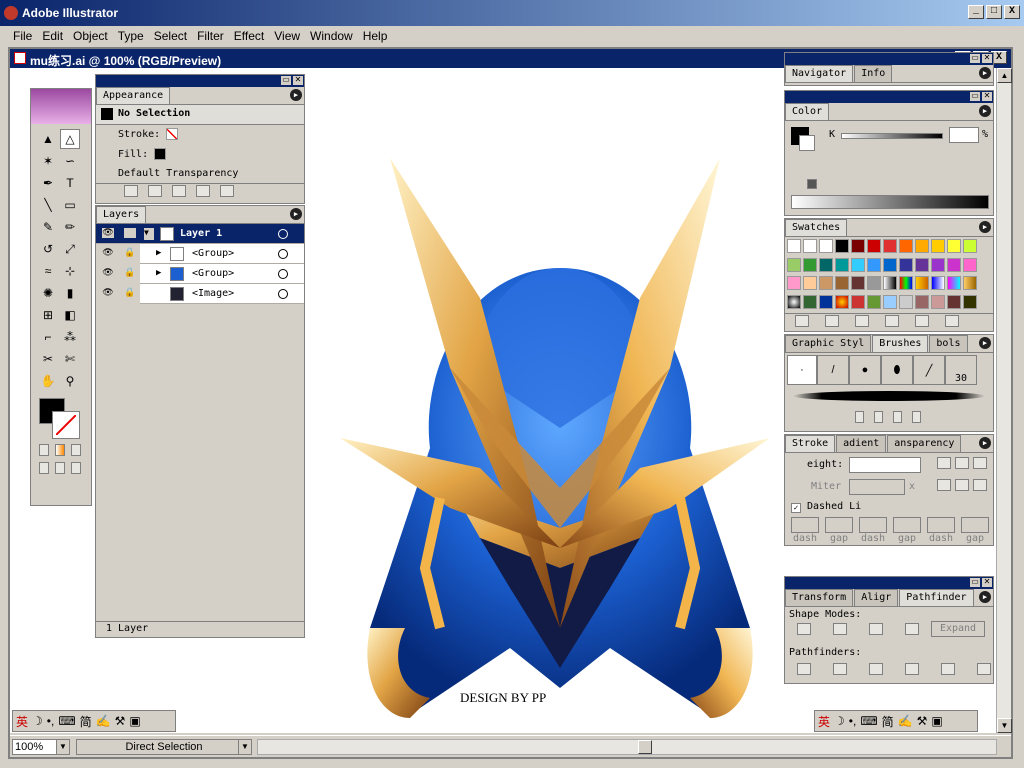 The width and height of the screenshot is (1024, 768). What do you see at coordinates (889, 275) in the screenshot?
I see `swatch-grid` at bounding box center [889, 275].